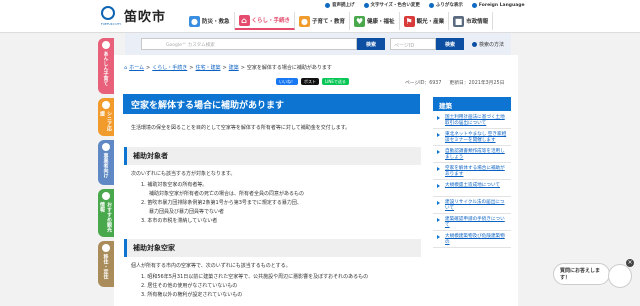 The width and height of the screenshot is (640, 306). Describe the element at coordinates (169, 67) in the screenshot. I see `breadcrumb-living: くらし・手続き` at that location.